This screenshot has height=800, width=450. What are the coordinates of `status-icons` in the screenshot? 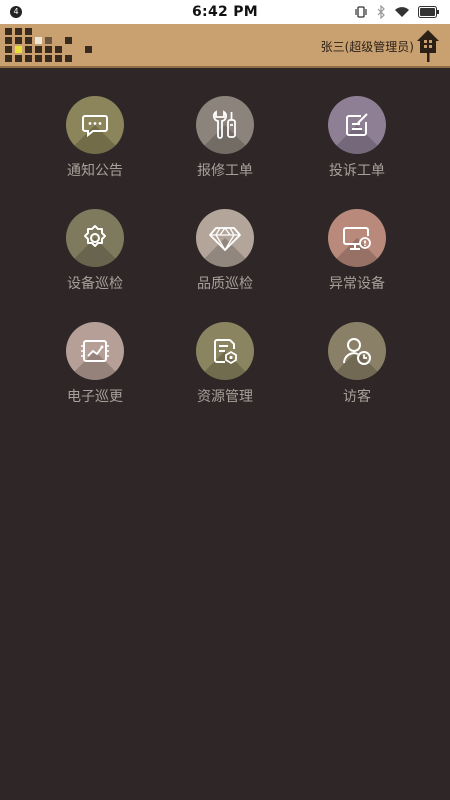 It's located at (397, 12).